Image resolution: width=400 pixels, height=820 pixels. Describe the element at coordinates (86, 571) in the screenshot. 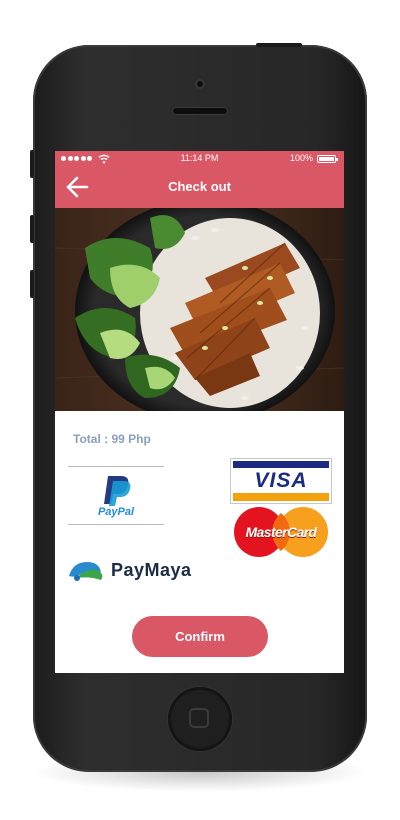

I see `paymaya-logo-icon` at that location.